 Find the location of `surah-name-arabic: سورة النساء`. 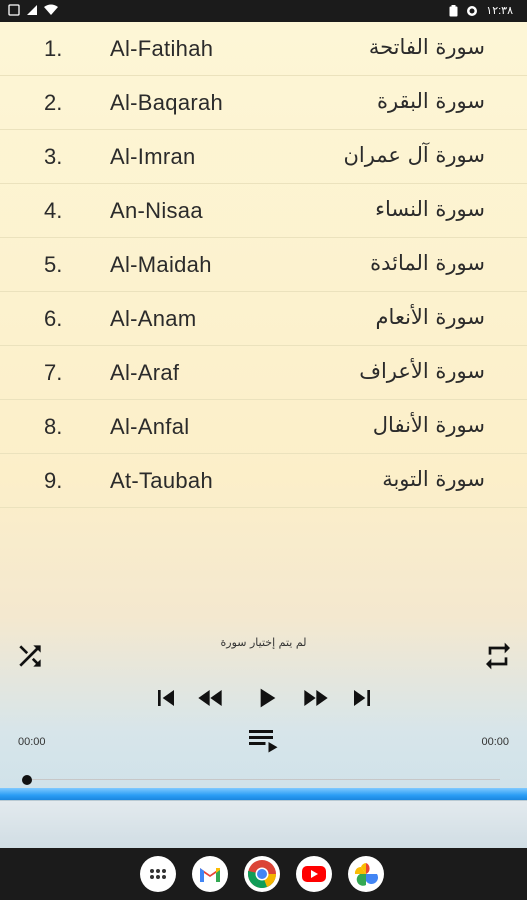

surah-name-arabic: سورة النساء is located at coordinates (430, 209).